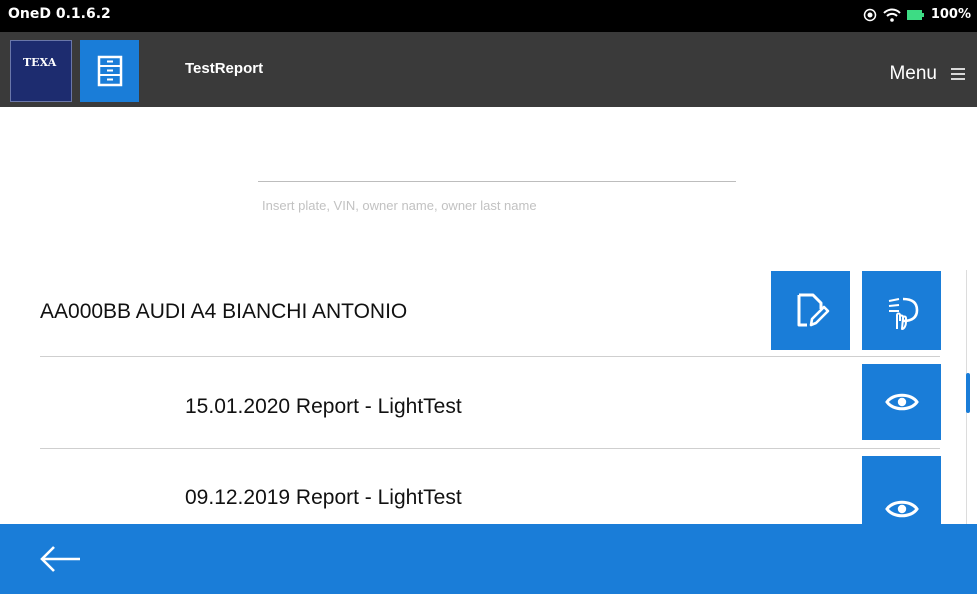 This screenshot has height=594, width=977. I want to click on headlight-hand-icon, so click(903, 313).